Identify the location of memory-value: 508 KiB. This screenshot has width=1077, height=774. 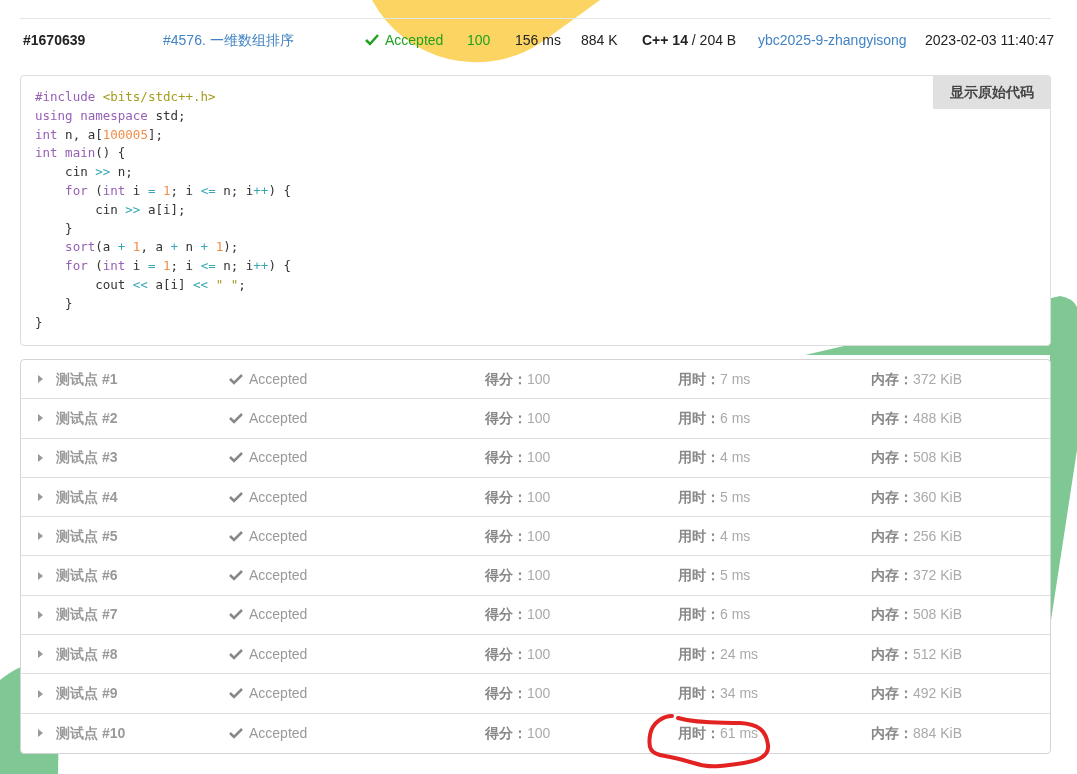
(938, 458).